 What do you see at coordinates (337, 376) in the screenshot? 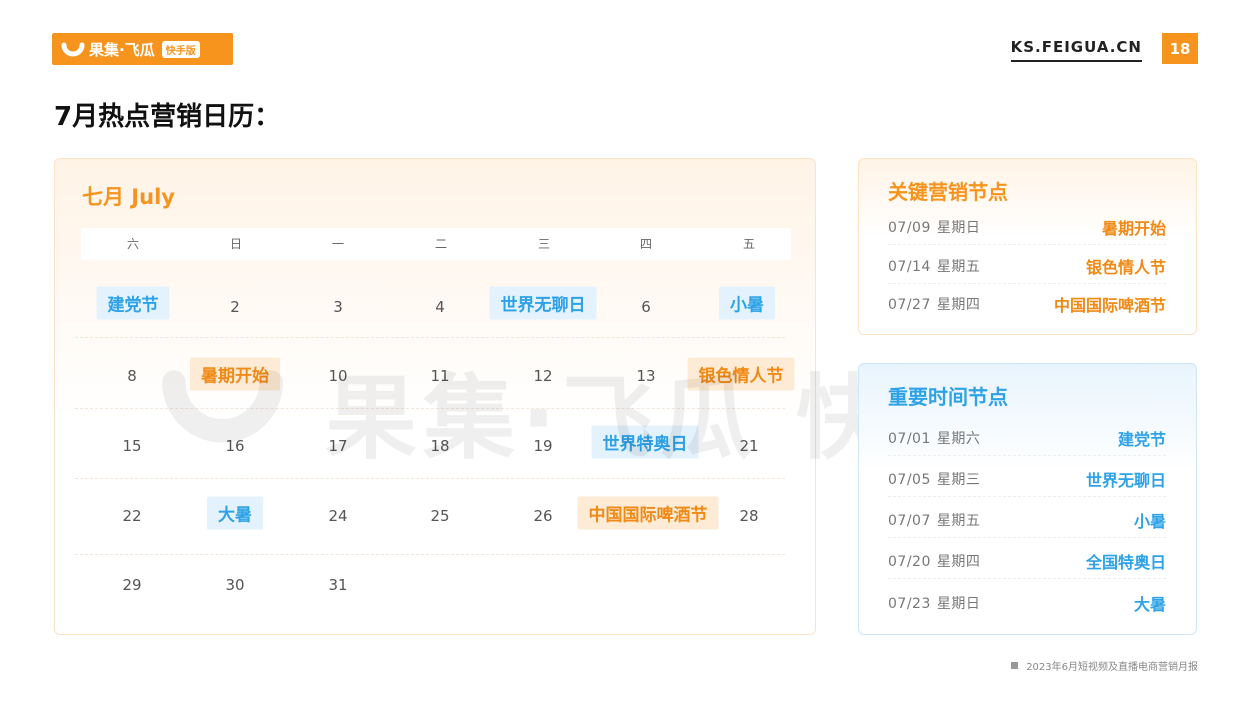
I see `calendar-day: 10` at bounding box center [337, 376].